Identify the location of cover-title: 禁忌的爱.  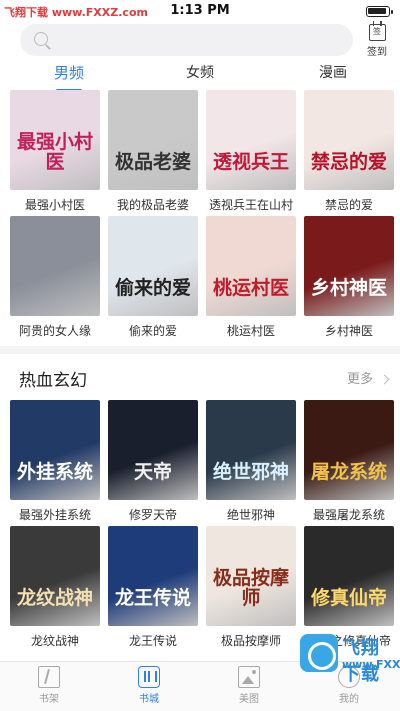
(348, 162).